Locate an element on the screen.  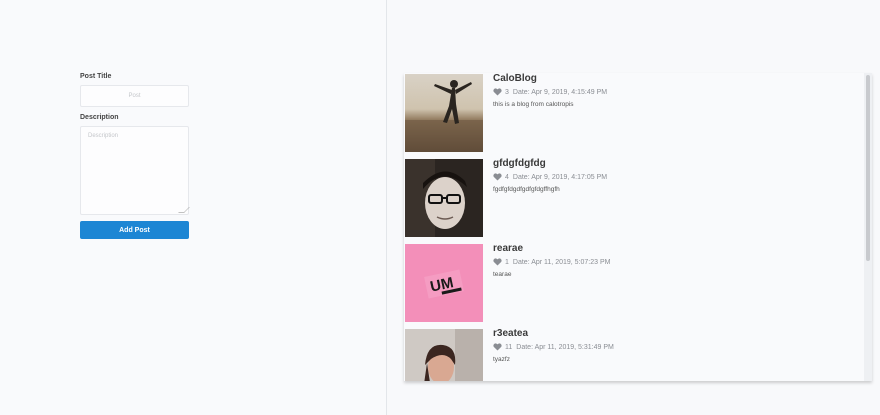
post-title: gfdgfdgfdg is located at coordinates (673, 163).